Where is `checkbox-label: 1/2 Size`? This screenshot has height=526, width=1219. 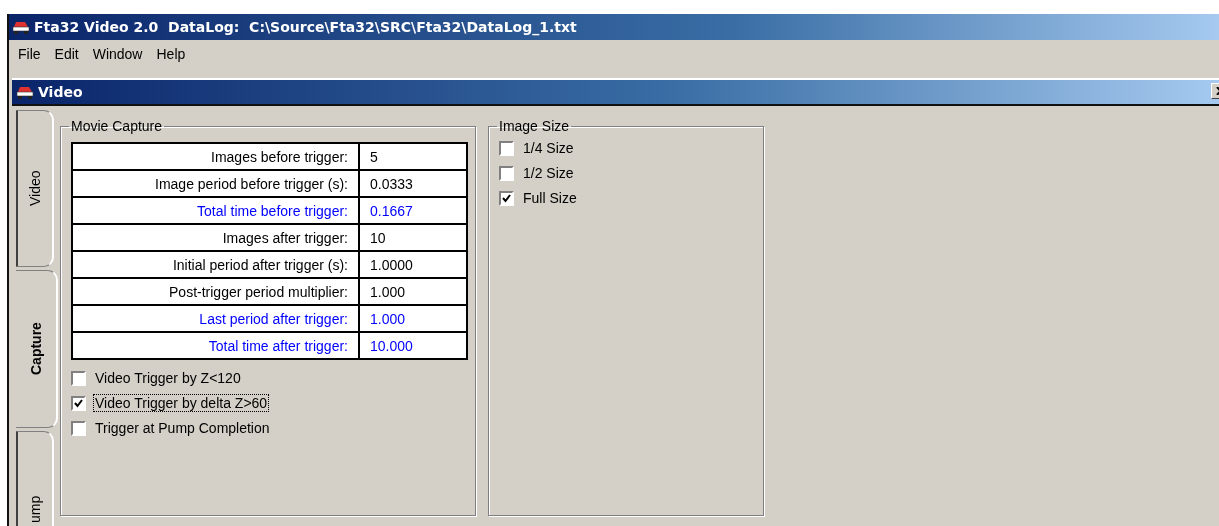 checkbox-label: 1/2 Size is located at coordinates (548, 173).